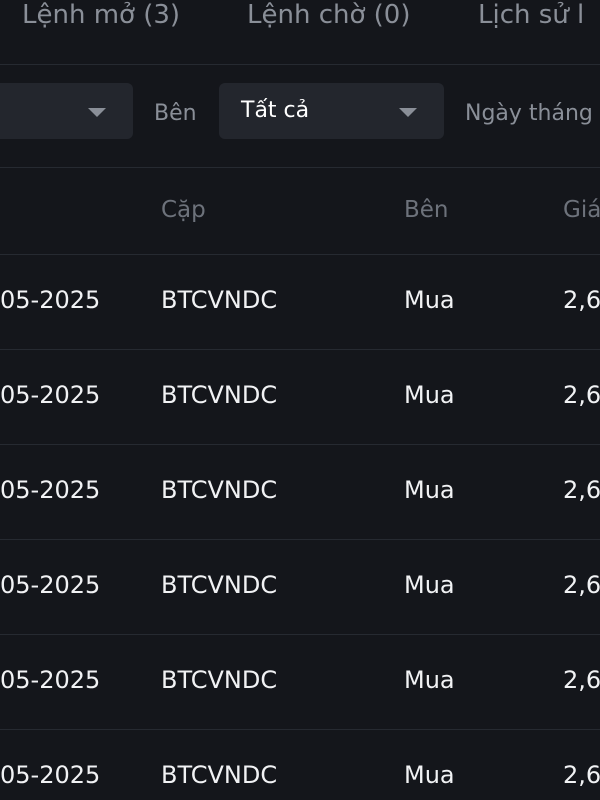 The height and width of the screenshot is (800, 600). I want to click on column-header-price: Giá, so click(581, 210).